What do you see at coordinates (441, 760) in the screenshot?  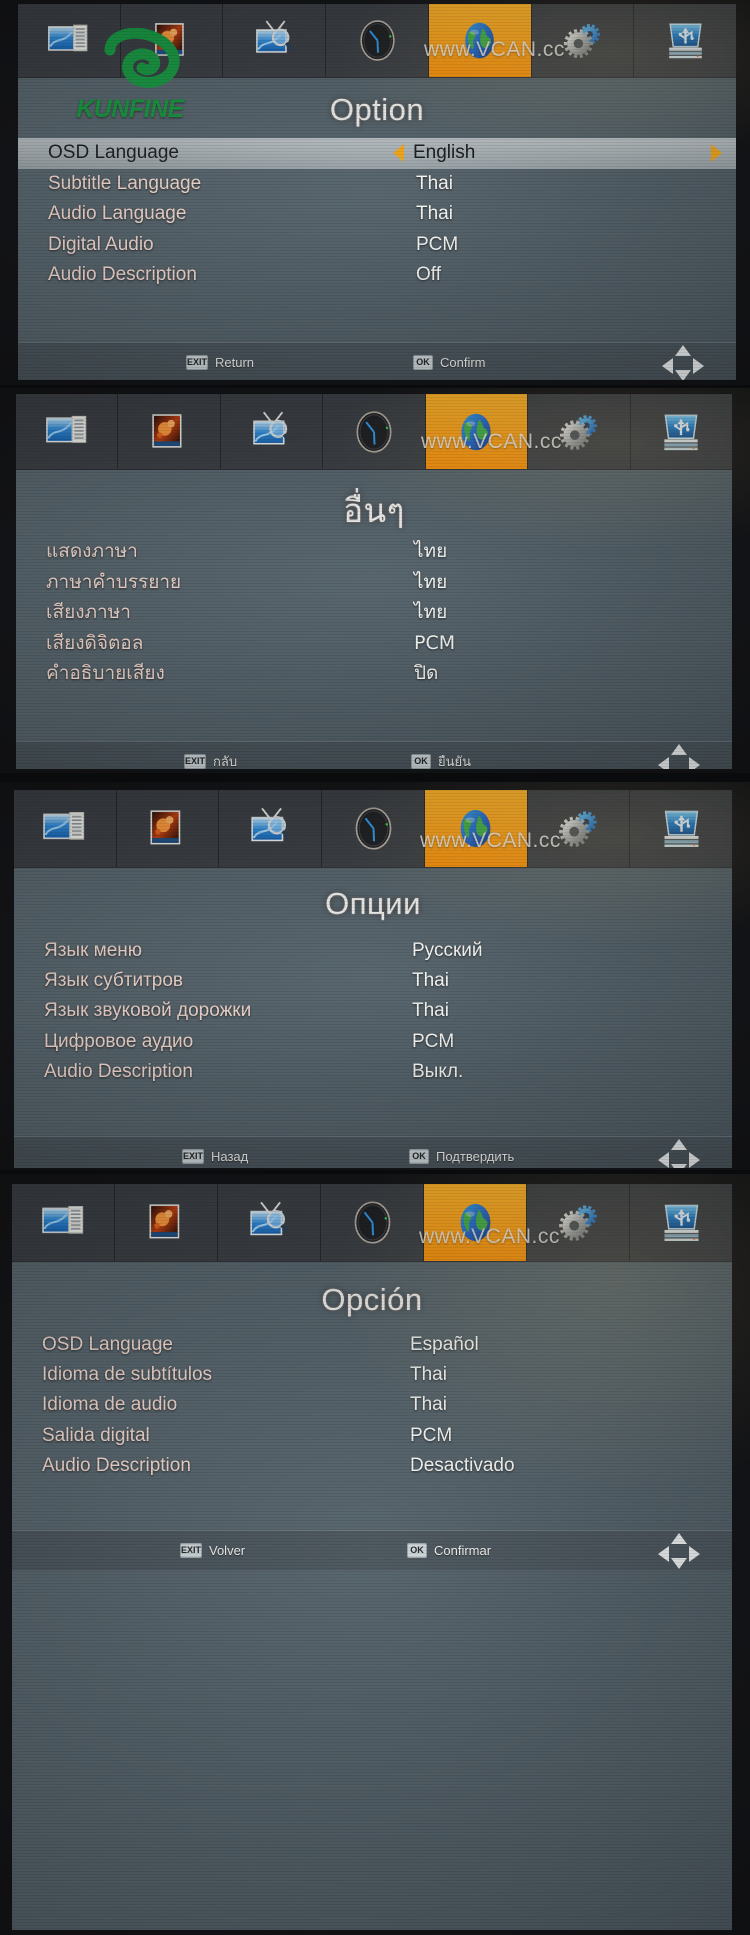 I see `ok-hint: OK ยืนยัน` at bounding box center [441, 760].